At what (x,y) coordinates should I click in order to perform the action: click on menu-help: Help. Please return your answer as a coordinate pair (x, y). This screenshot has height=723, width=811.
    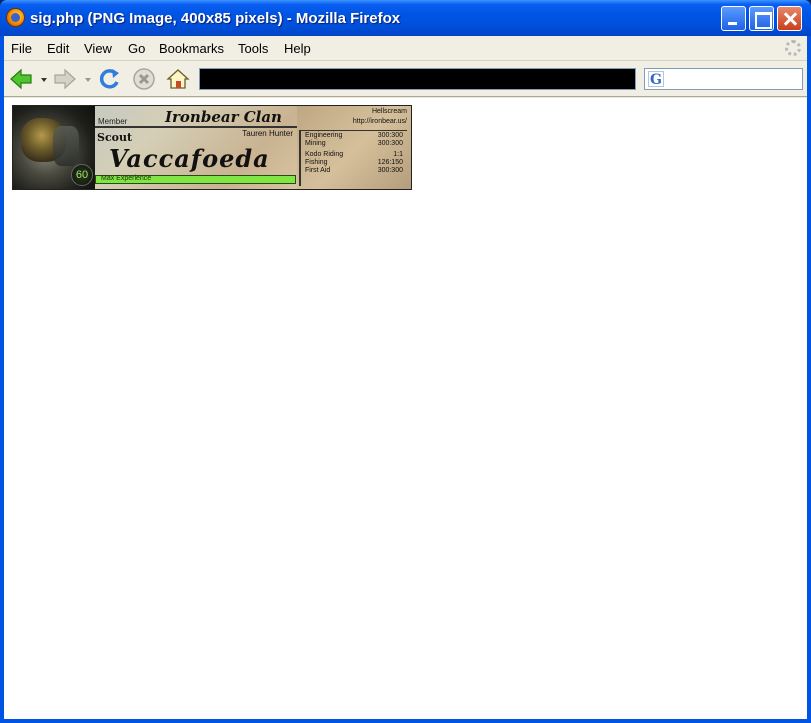
    Looking at the image, I should click on (297, 48).